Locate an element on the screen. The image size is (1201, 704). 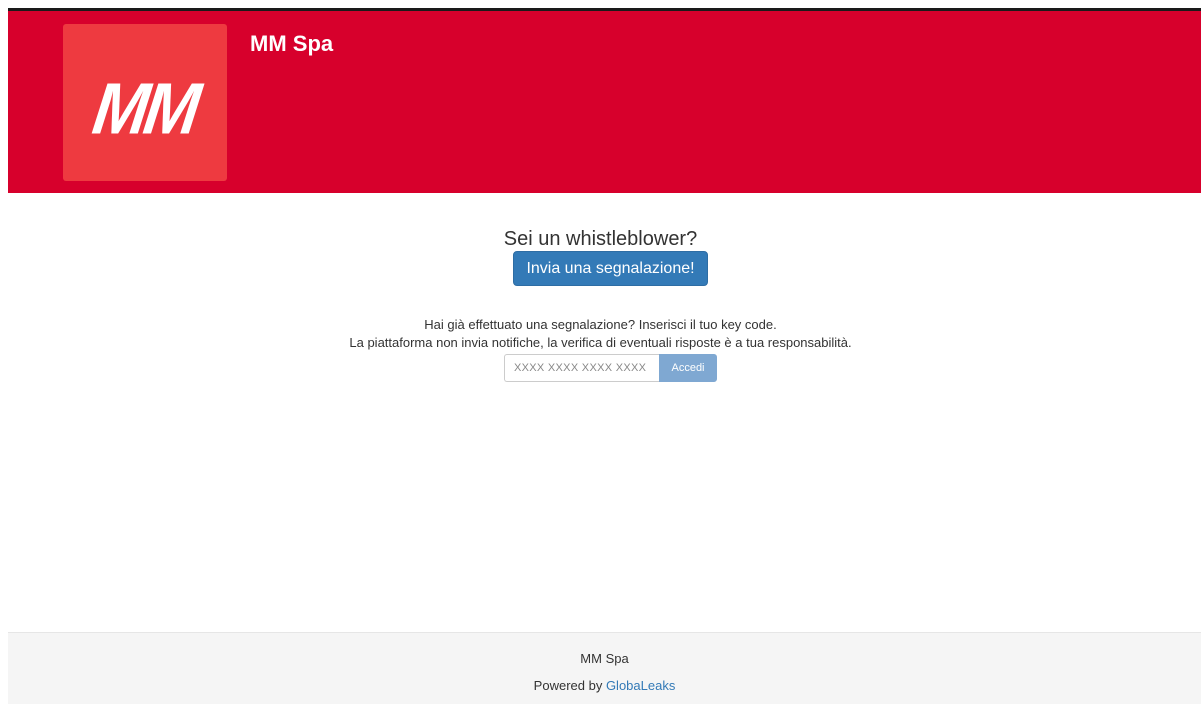
submit-report-button: Invia una segnalazione! is located at coordinates (610, 268).